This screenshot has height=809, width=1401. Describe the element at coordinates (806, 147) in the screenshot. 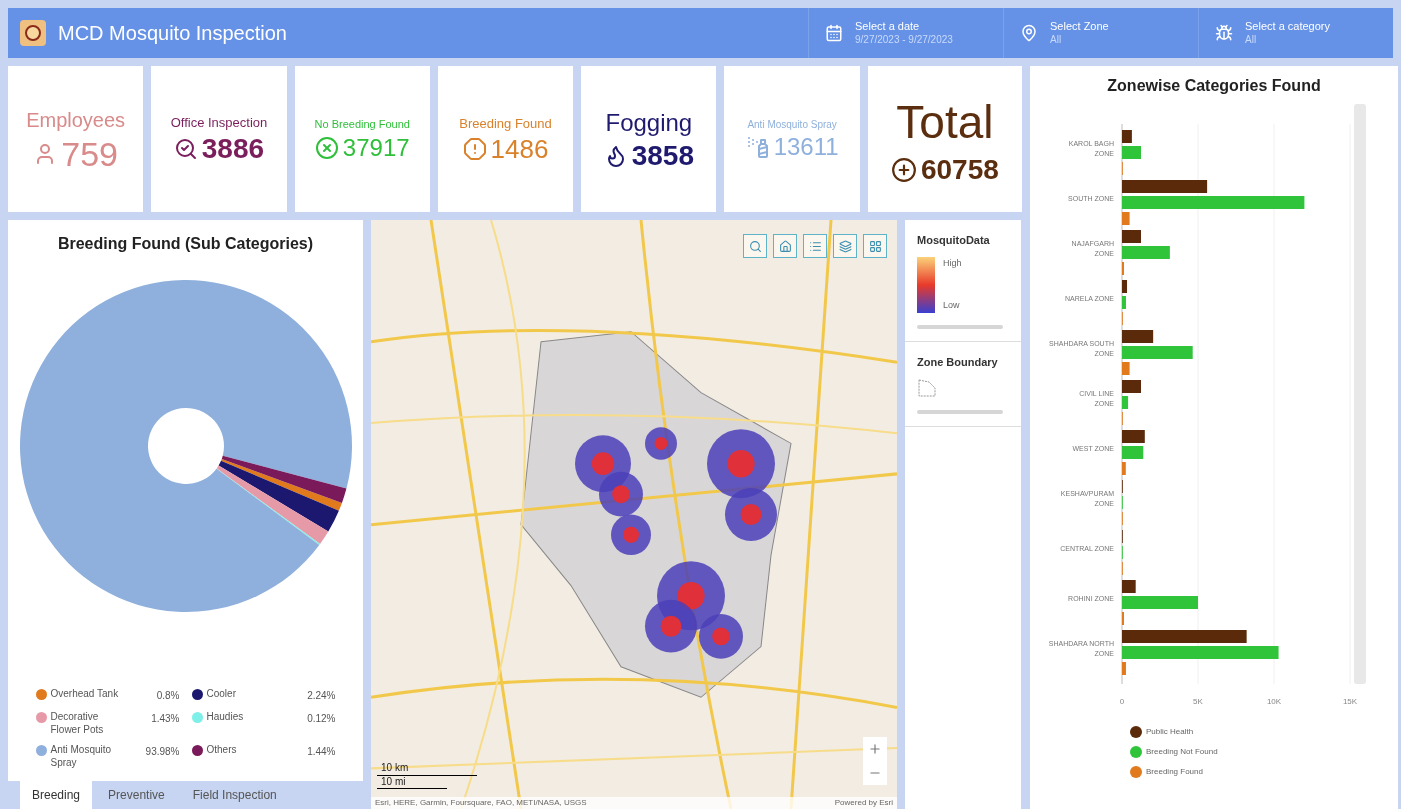

I see `kpi-value: 13611` at that location.